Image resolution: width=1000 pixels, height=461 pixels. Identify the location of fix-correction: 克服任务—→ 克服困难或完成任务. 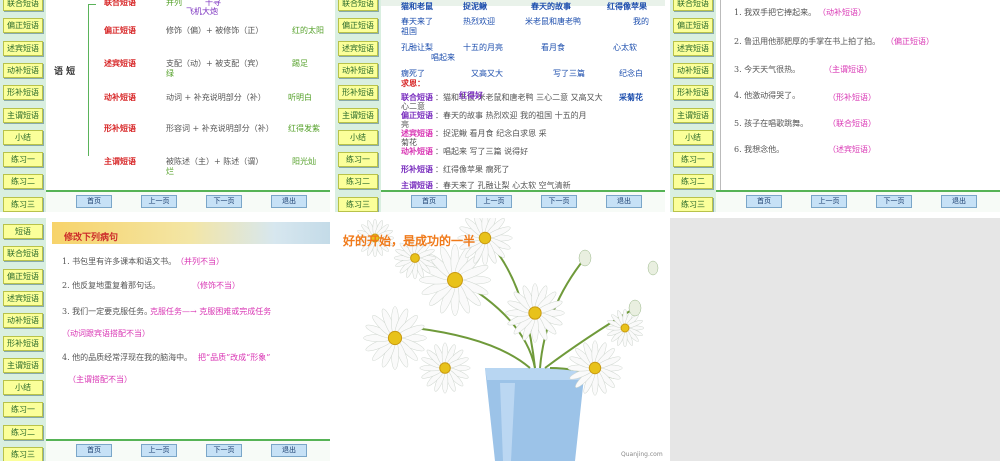
(211, 311).